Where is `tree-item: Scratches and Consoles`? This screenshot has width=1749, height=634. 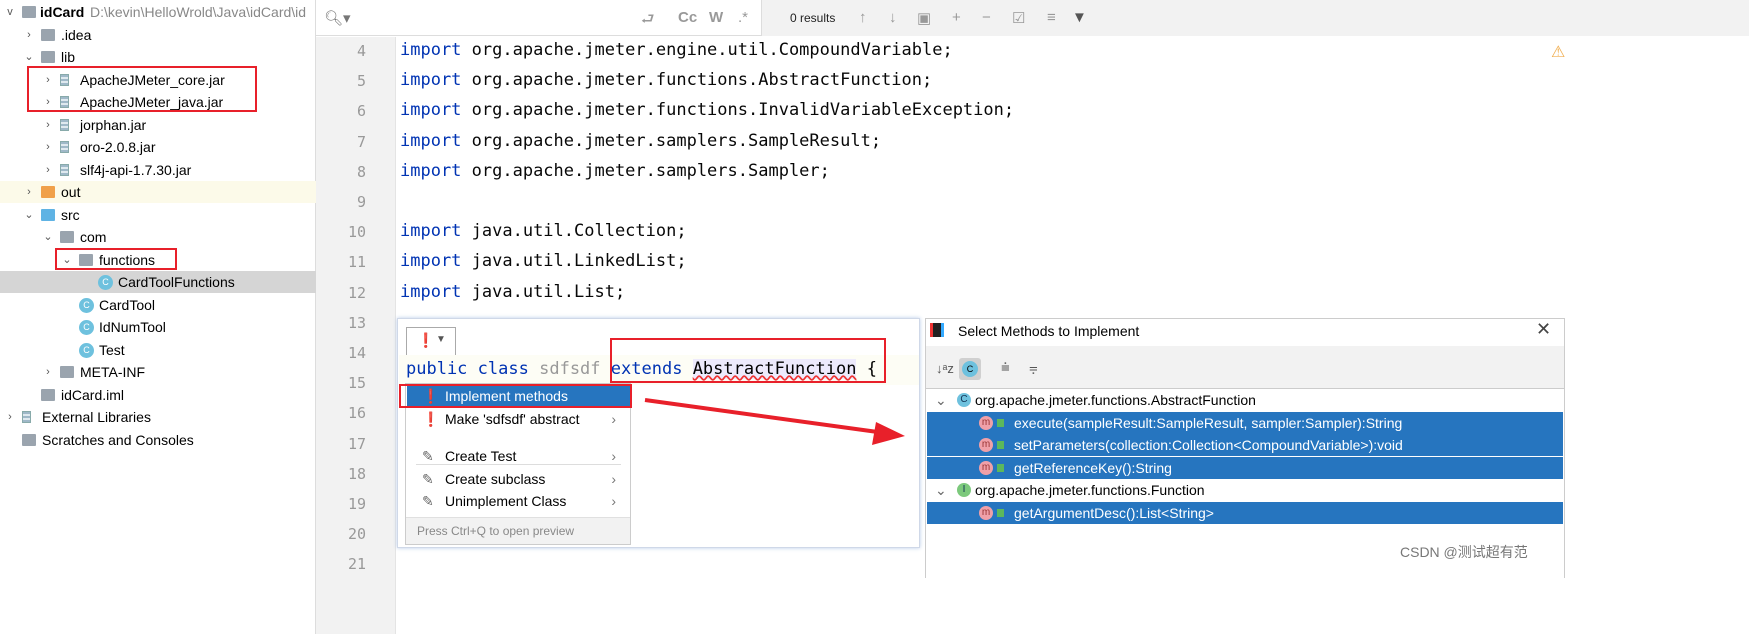 tree-item: Scratches and Consoles is located at coordinates (158, 440).